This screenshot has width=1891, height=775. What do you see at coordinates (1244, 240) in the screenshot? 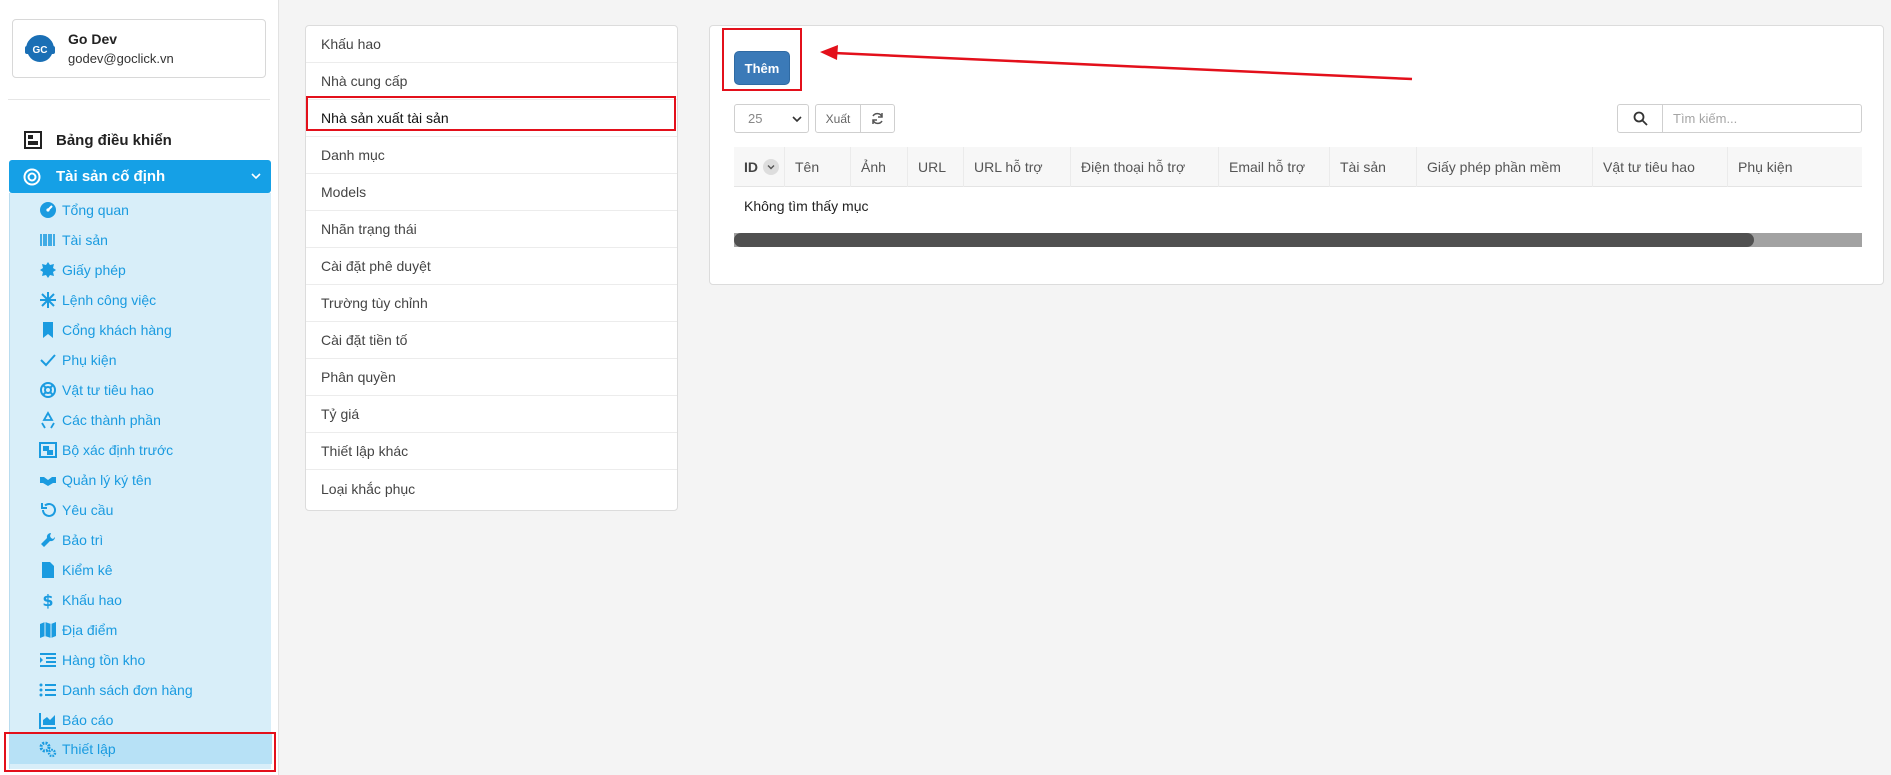
I see `scrollbar-thumb` at bounding box center [1244, 240].